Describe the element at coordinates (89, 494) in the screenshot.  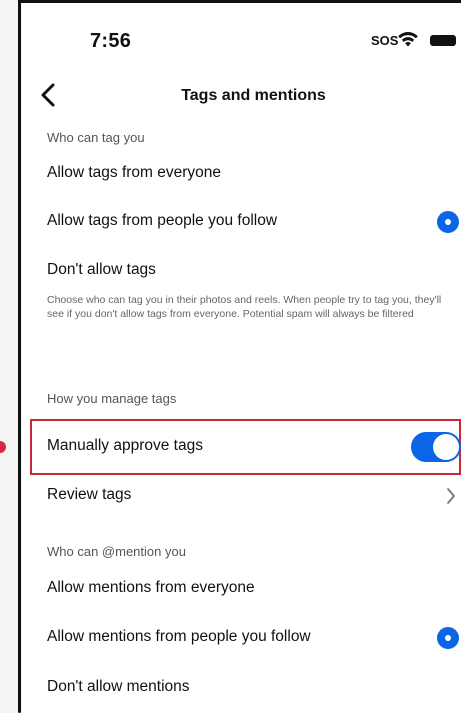
I see `review-tags-label: Review tags` at that location.